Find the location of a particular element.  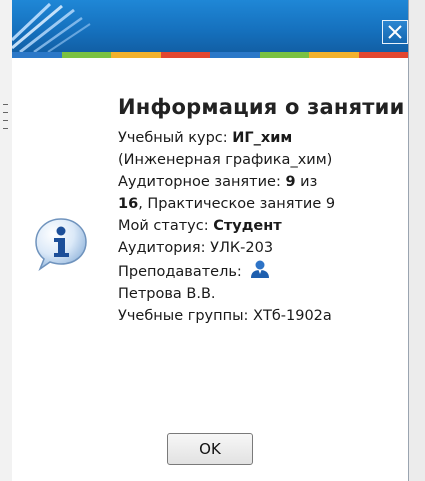

close-button is located at coordinates (395, 32).